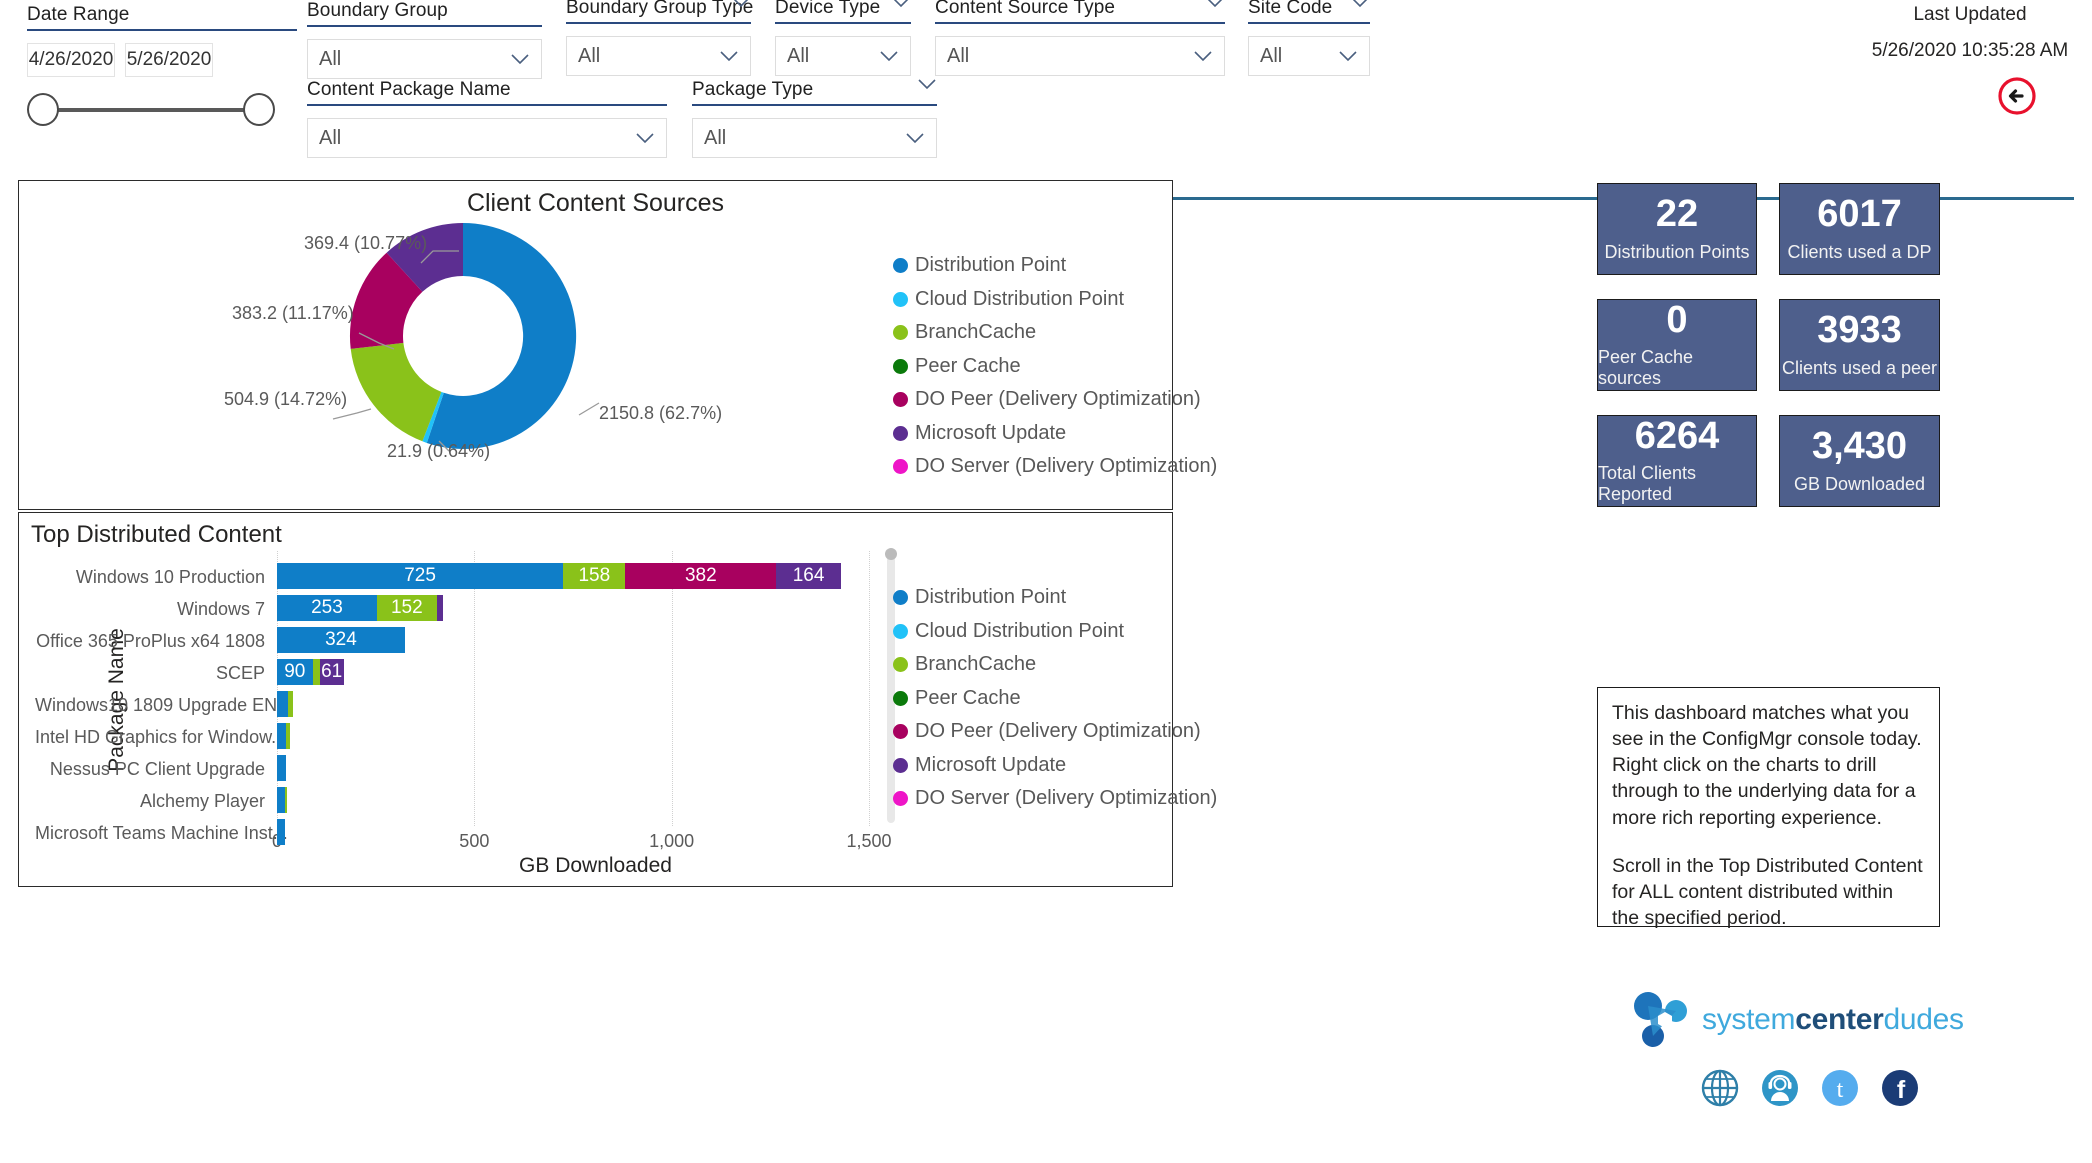 The height and width of the screenshot is (1163, 2092). I want to click on slicer-boundary-group-type: Boundary Group Type All, so click(659, 38).